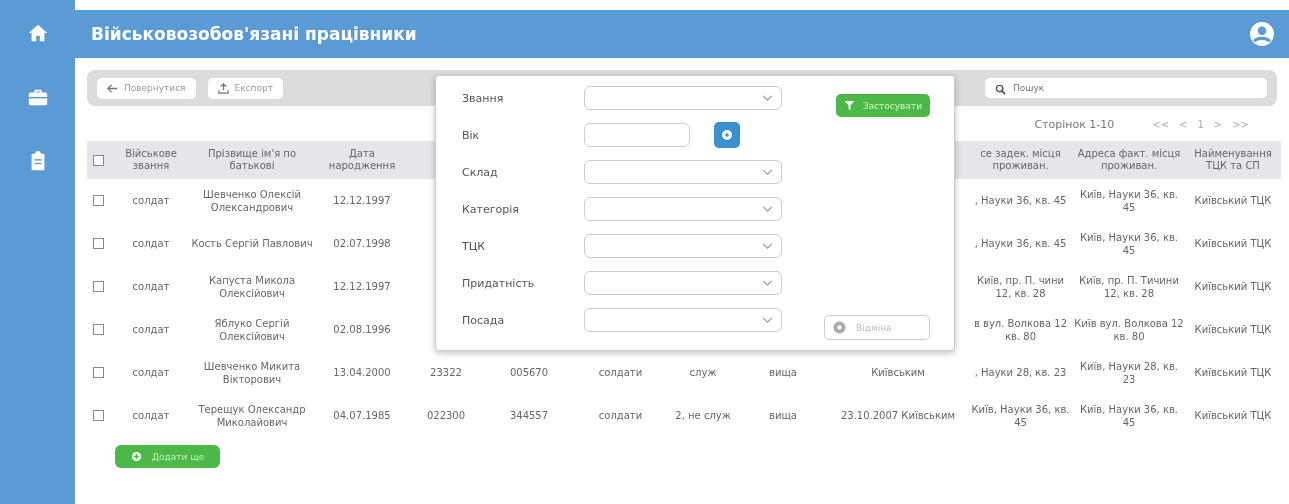 This screenshot has height=504, width=1289. Describe the element at coordinates (1233, 160) in the screenshot. I see `column-header: Найменування ТЦК та СП` at that location.